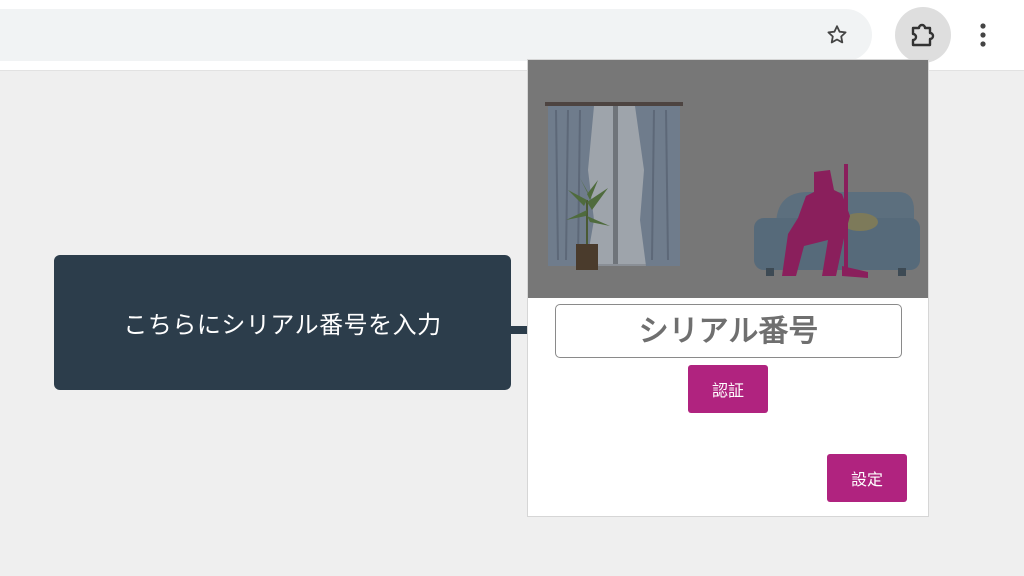 The height and width of the screenshot is (576, 1024). I want to click on callout-text: こちらにシリアル番号を入力, so click(282, 325).